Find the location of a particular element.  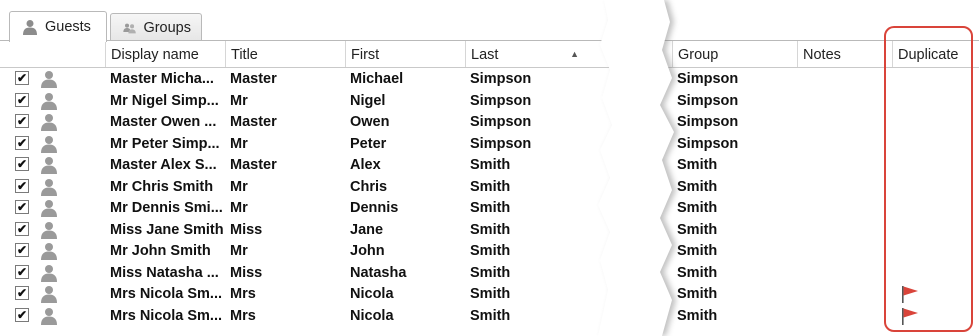

cell-first: Dennis is located at coordinates (374, 208).